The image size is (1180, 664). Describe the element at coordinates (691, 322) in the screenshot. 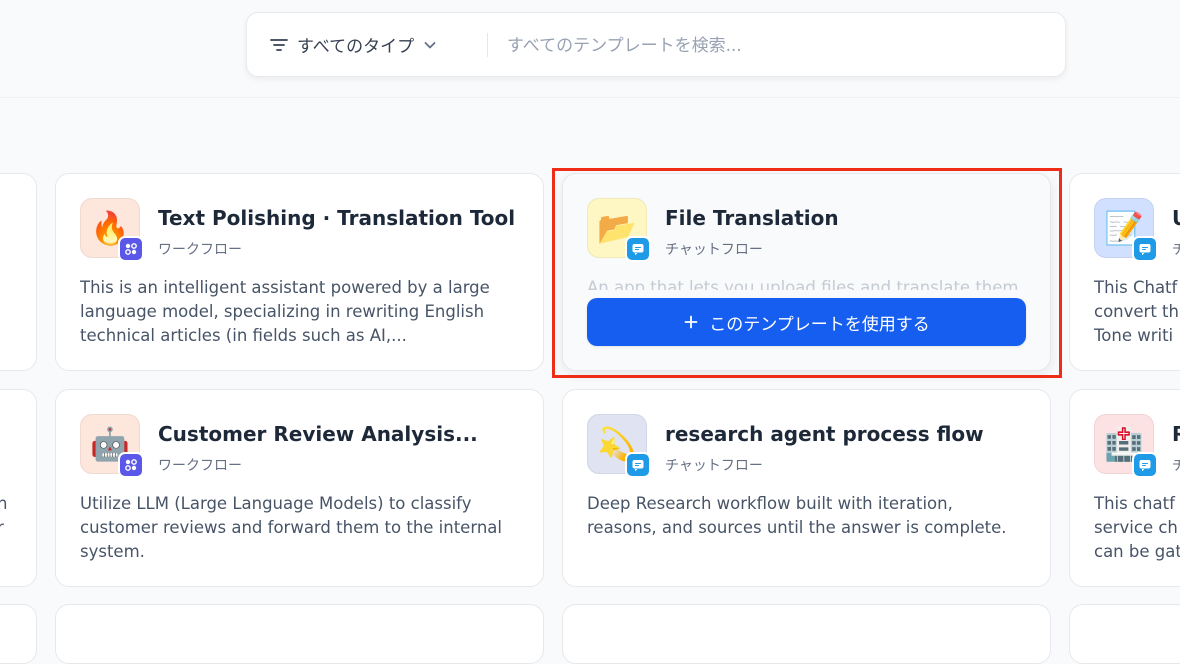

I see `plus-icon` at that location.